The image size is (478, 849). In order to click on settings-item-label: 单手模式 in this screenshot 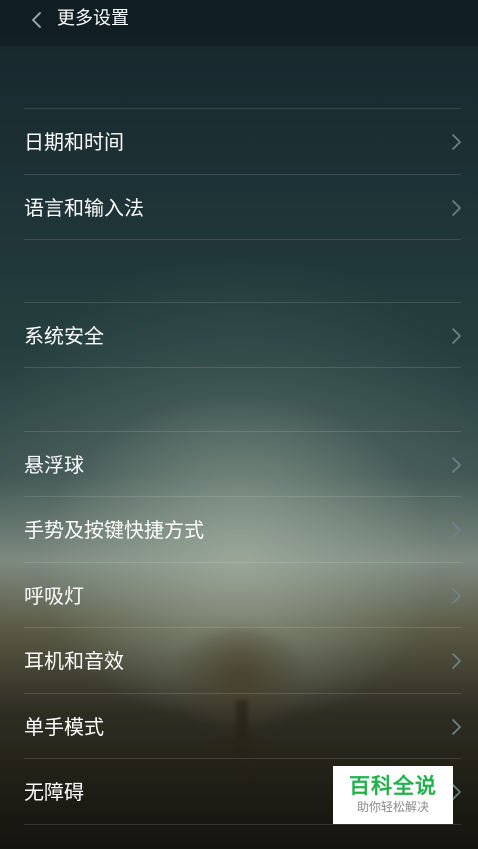, I will do `click(64, 726)`.